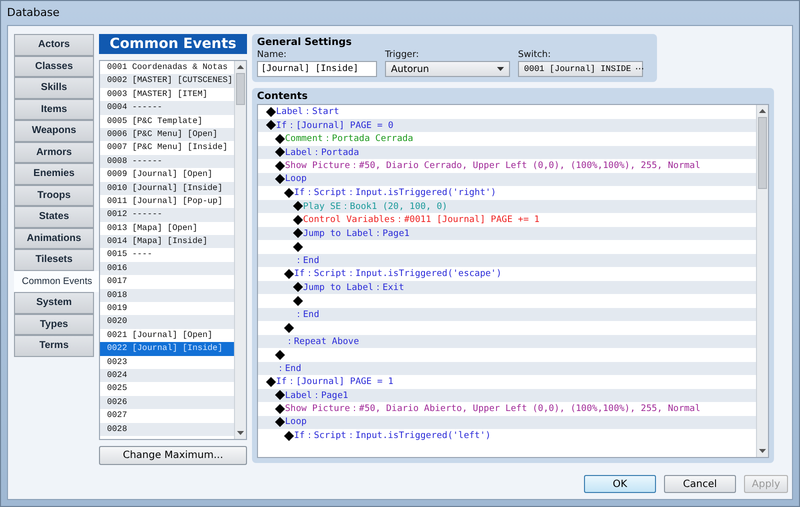  I want to click on event-item: 0004 ------, so click(167, 108).